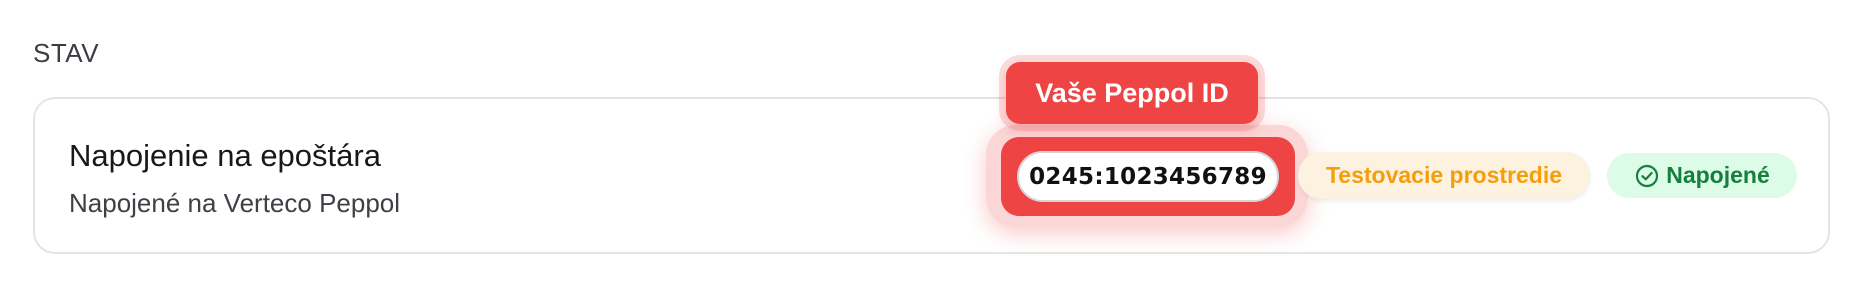 The image size is (1856, 288). Describe the element at coordinates (235, 203) in the screenshot. I see `connection-subtitle: Napojené na Verteco Peppol` at that location.